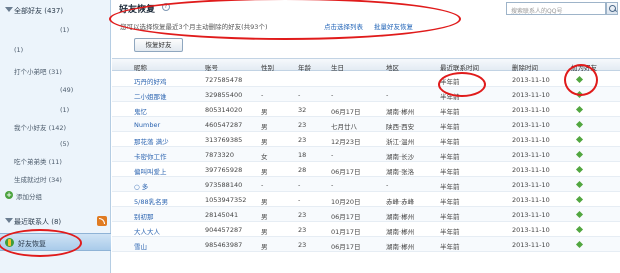 Image resolution: width=620 pixels, height=273 pixels. Describe the element at coordinates (156, 125) in the screenshot. I see `nickname-link: Number` at that location.